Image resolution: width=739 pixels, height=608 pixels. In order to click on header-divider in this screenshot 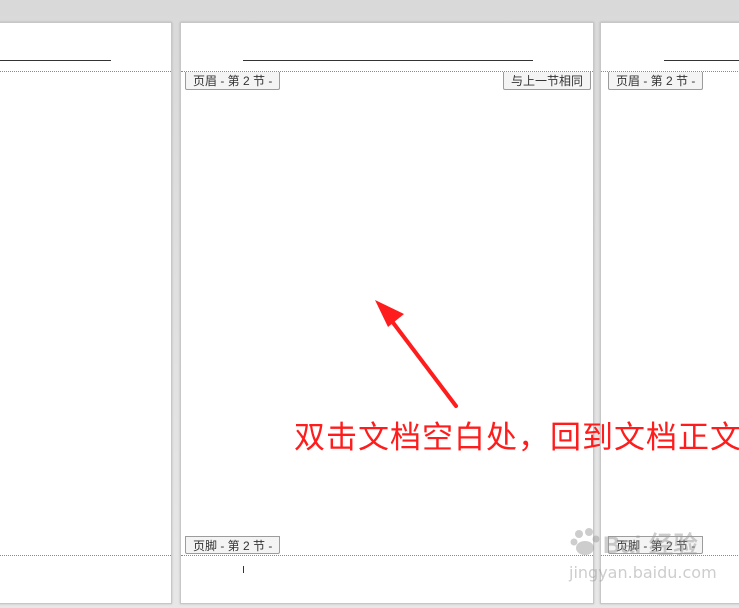, I will do `click(85, 71)`.